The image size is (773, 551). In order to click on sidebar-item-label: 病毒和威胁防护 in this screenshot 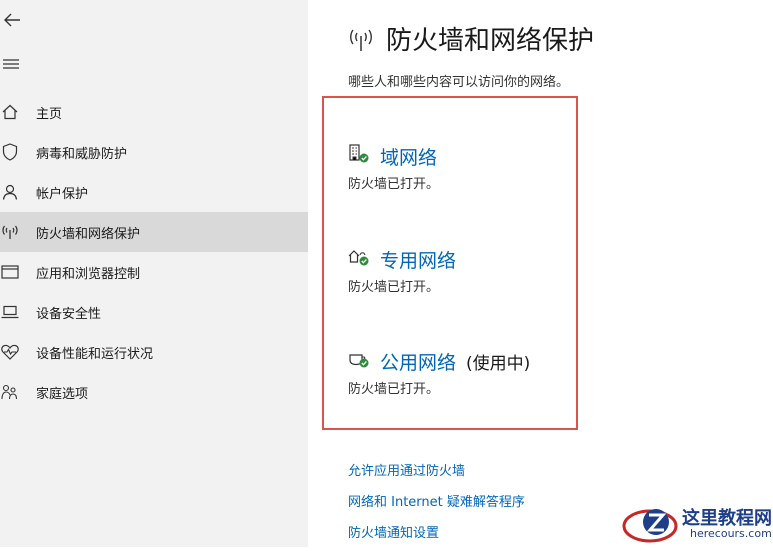, I will do `click(82, 154)`.